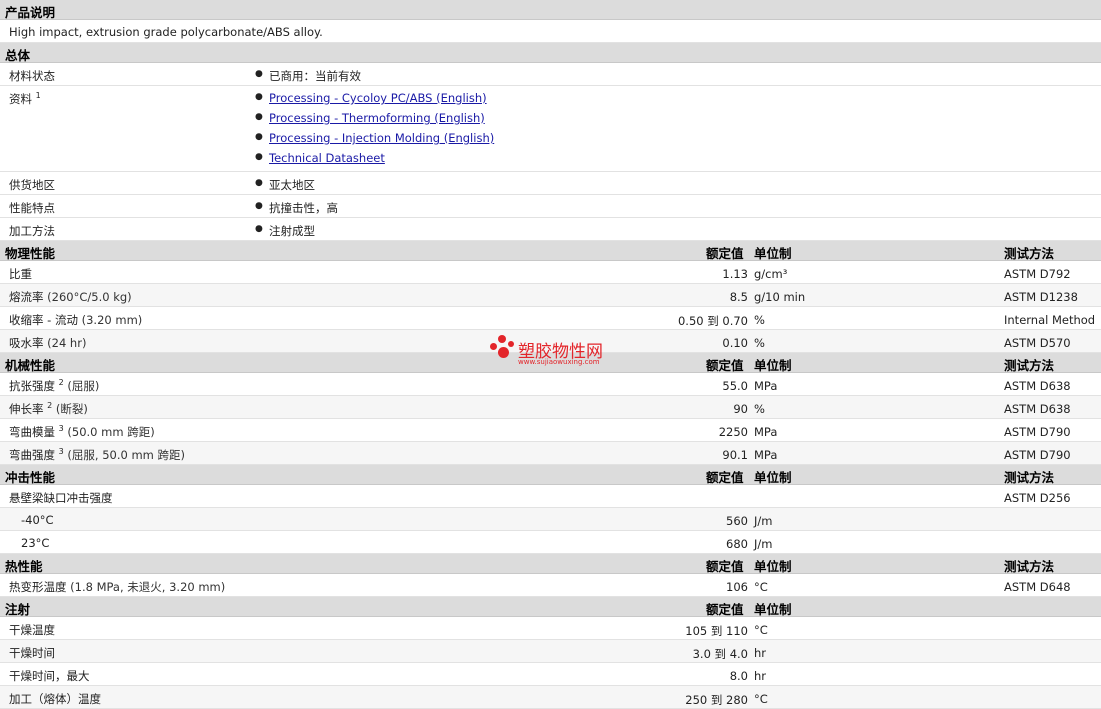 The height and width of the screenshot is (709, 1101). I want to click on property-value: 55.0, so click(735, 386).